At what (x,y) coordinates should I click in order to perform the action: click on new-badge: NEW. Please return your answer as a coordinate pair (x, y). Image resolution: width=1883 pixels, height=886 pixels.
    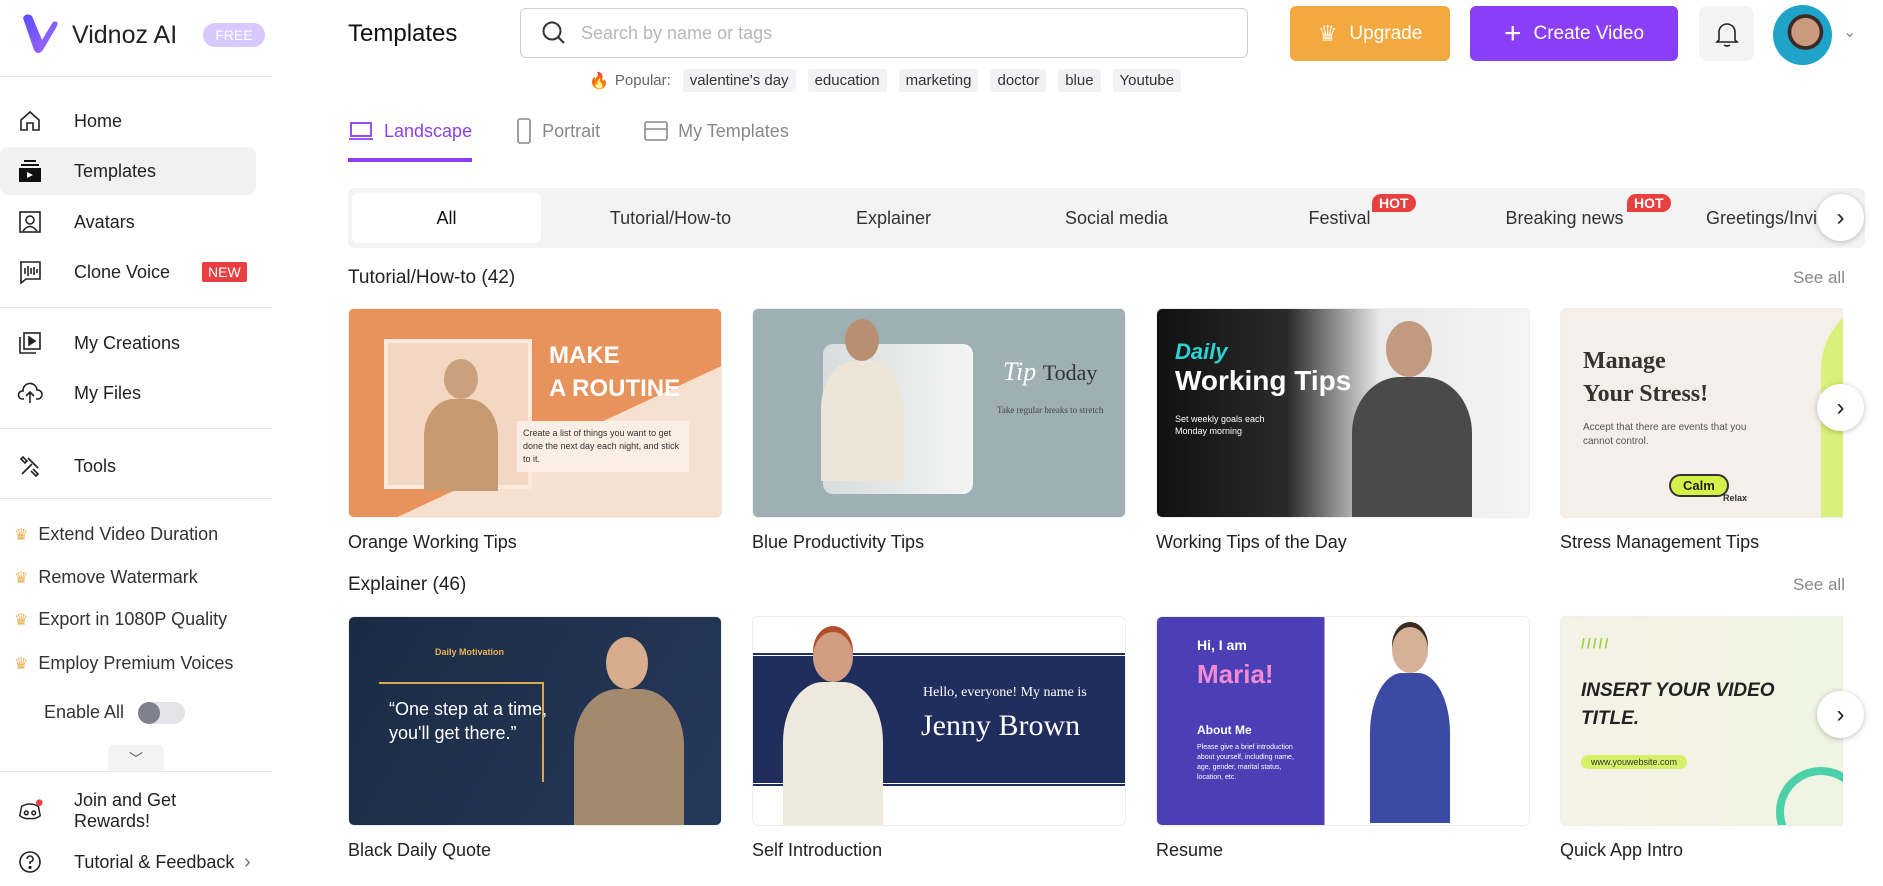
    Looking at the image, I should click on (224, 272).